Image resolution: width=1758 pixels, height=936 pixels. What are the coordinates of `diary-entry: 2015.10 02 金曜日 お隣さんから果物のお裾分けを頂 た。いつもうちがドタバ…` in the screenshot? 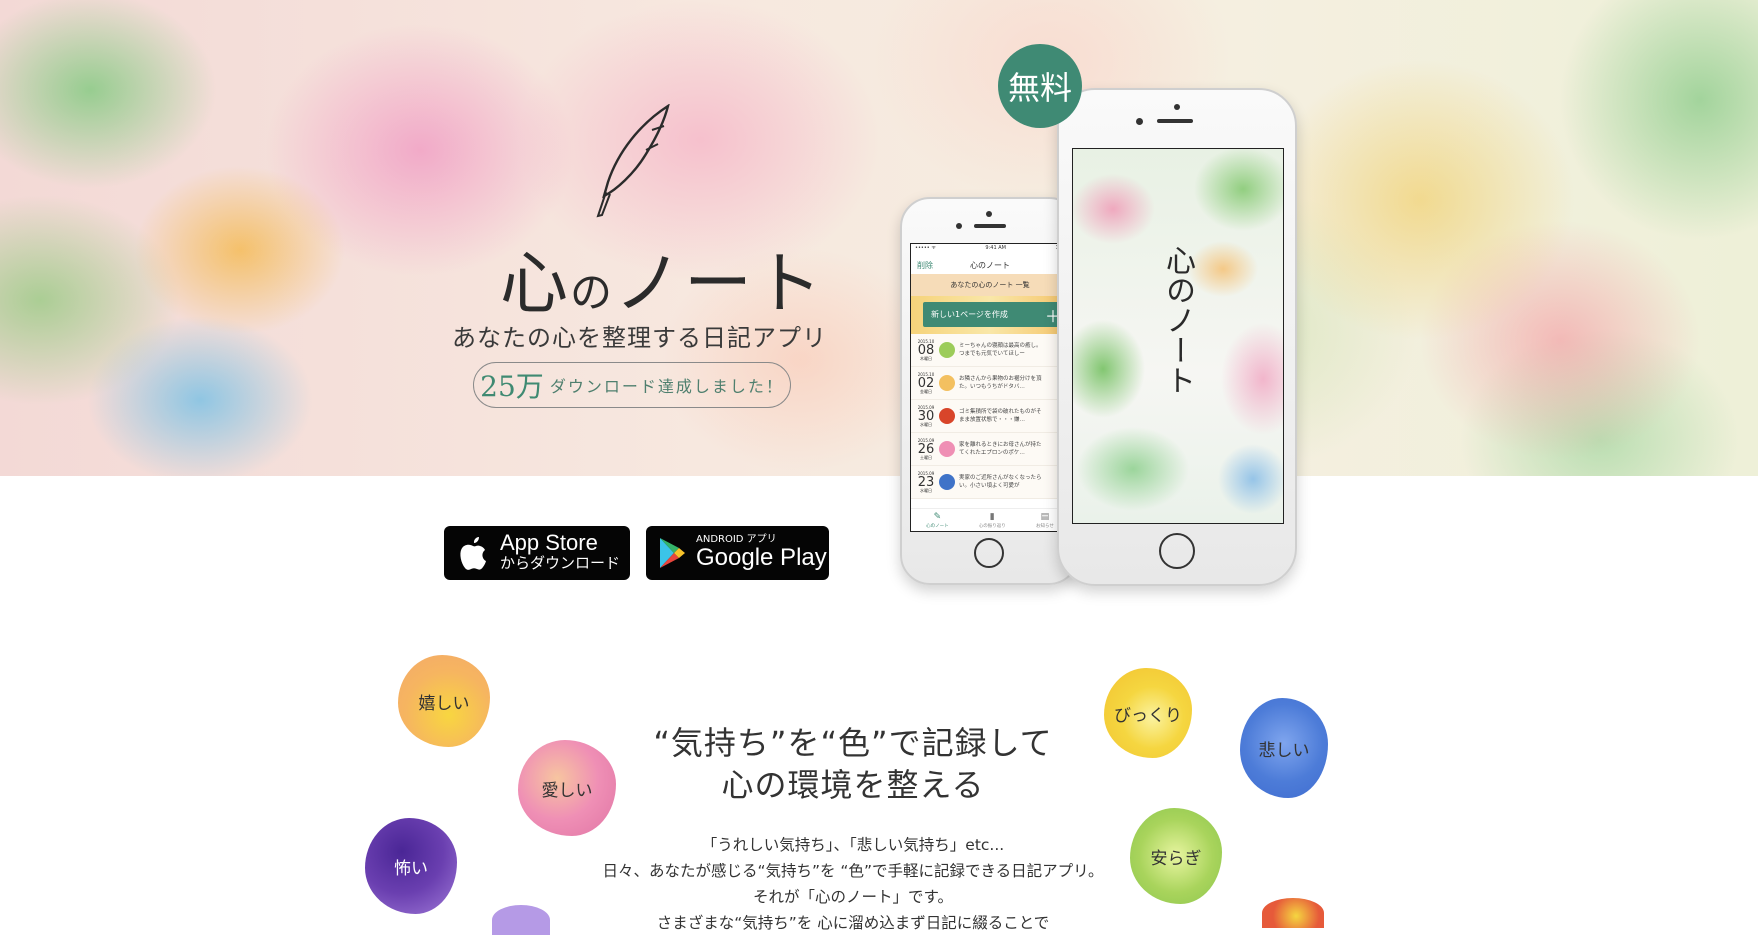 It's located at (990, 383).